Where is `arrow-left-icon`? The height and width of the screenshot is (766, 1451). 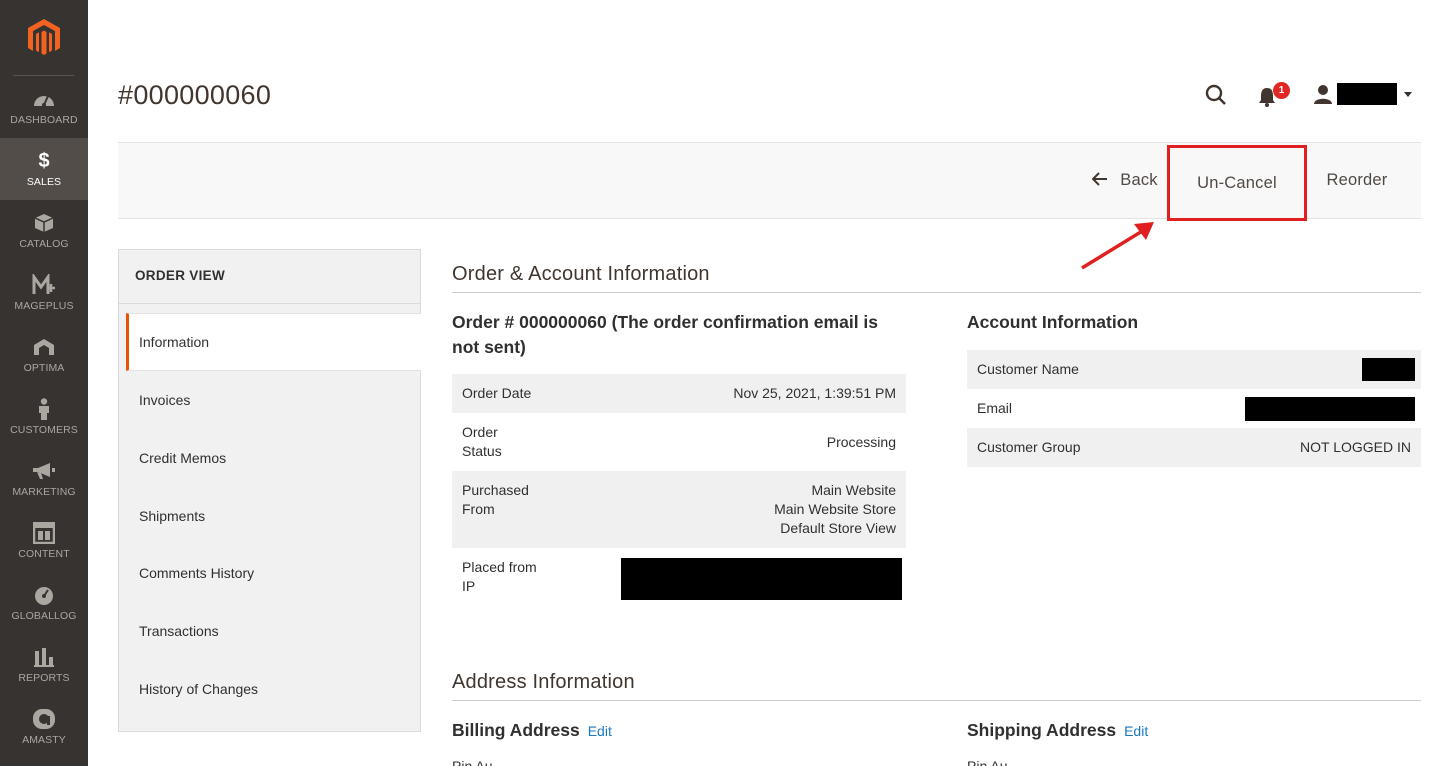
arrow-left-icon is located at coordinates (1099, 180).